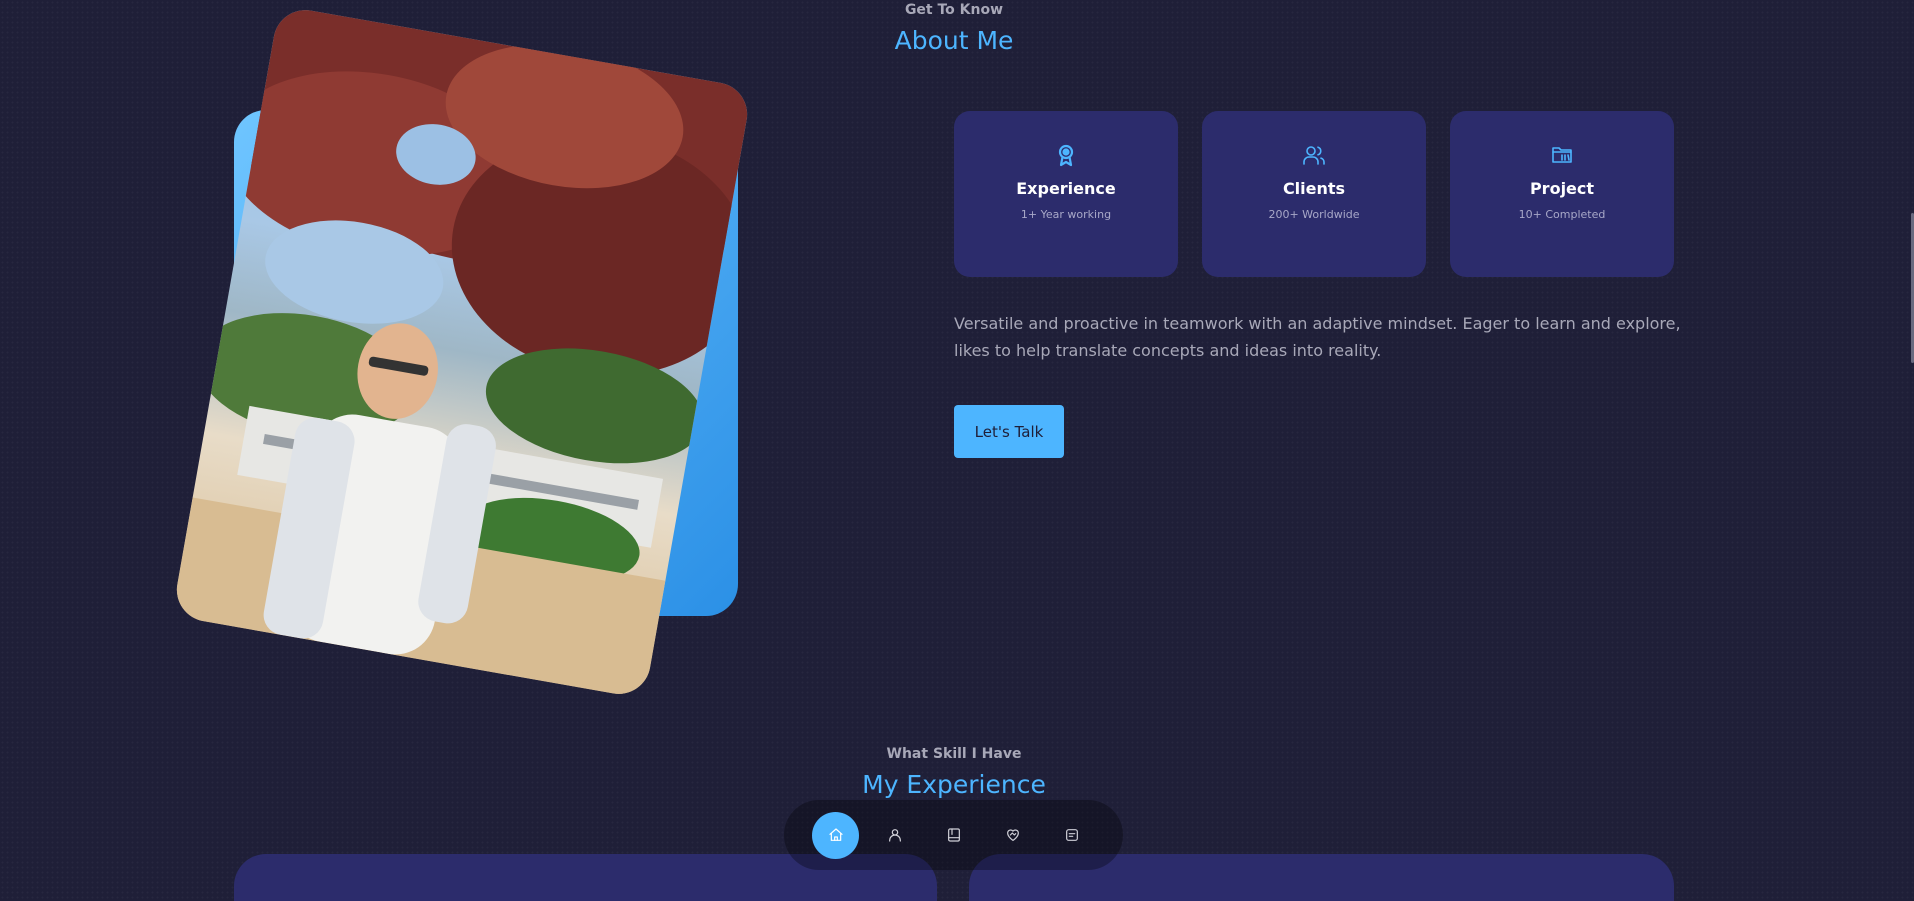 Image resolution: width=1914 pixels, height=901 pixels. What do you see at coordinates (954, 754) in the screenshot?
I see `experience-subtitle: What Skill I Have` at bounding box center [954, 754].